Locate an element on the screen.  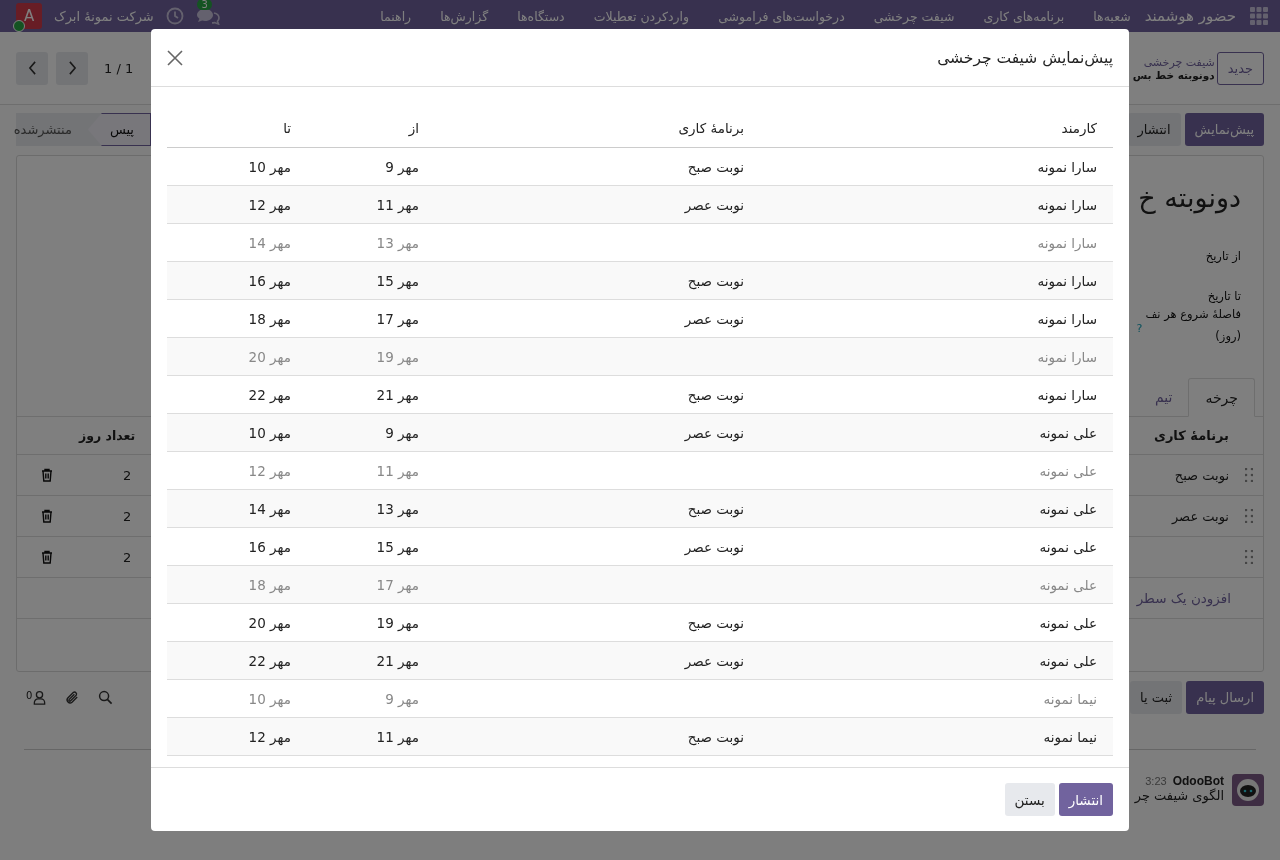
status-stage: پیس is located at coordinates (119, 129).